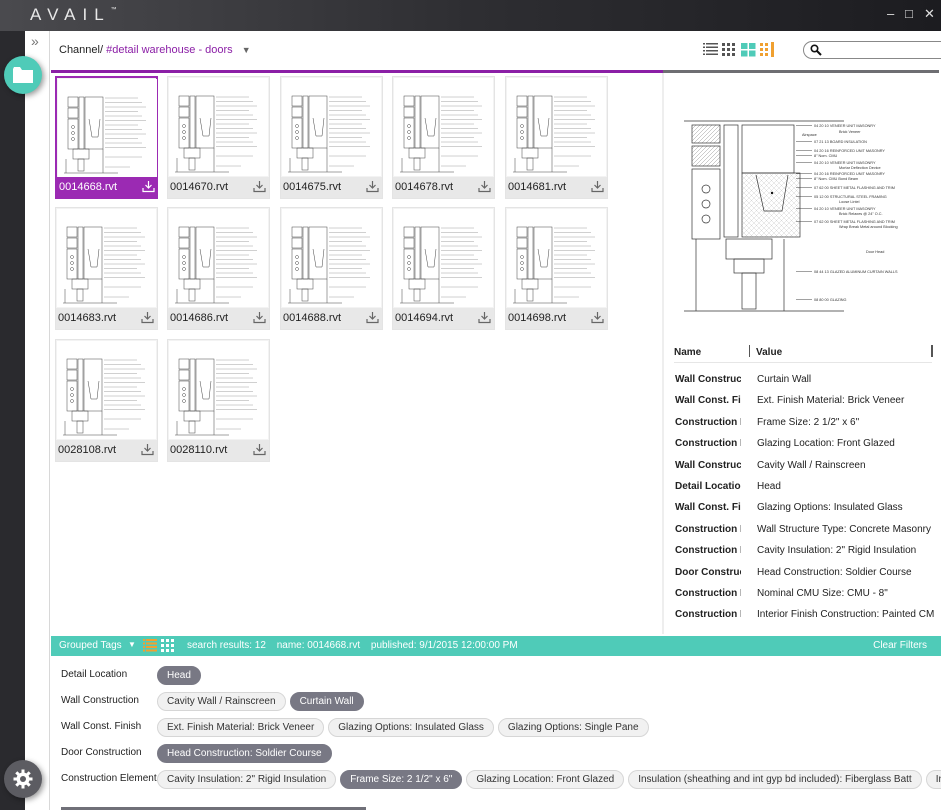 Image resolution: width=941 pixels, height=810 pixels. I want to click on grouping-select: Grouped Tags, so click(90, 645).